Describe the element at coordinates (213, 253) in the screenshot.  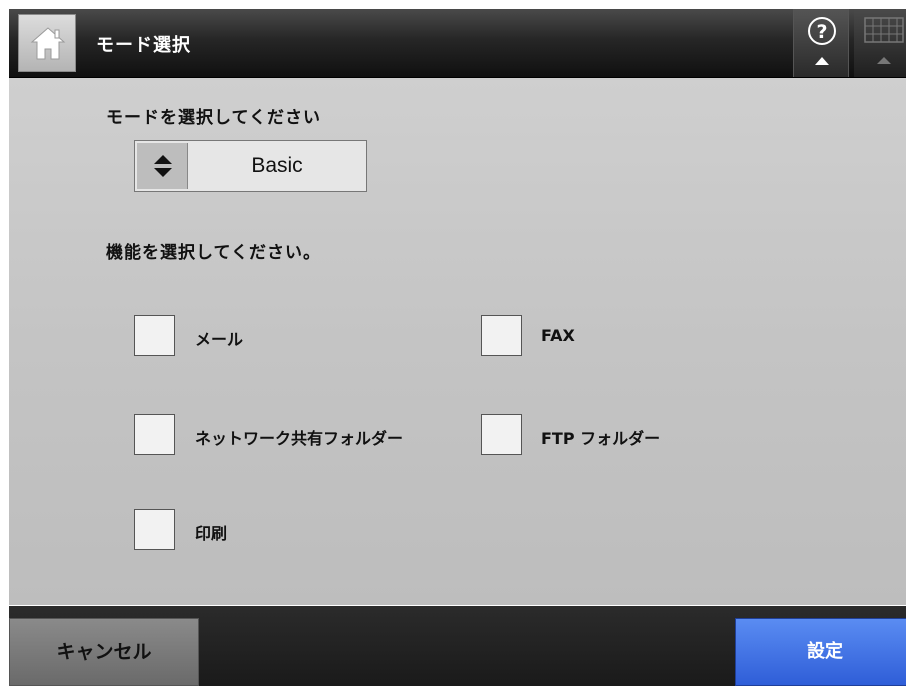
I see `function-prompt: 機能を選択してください。` at that location.